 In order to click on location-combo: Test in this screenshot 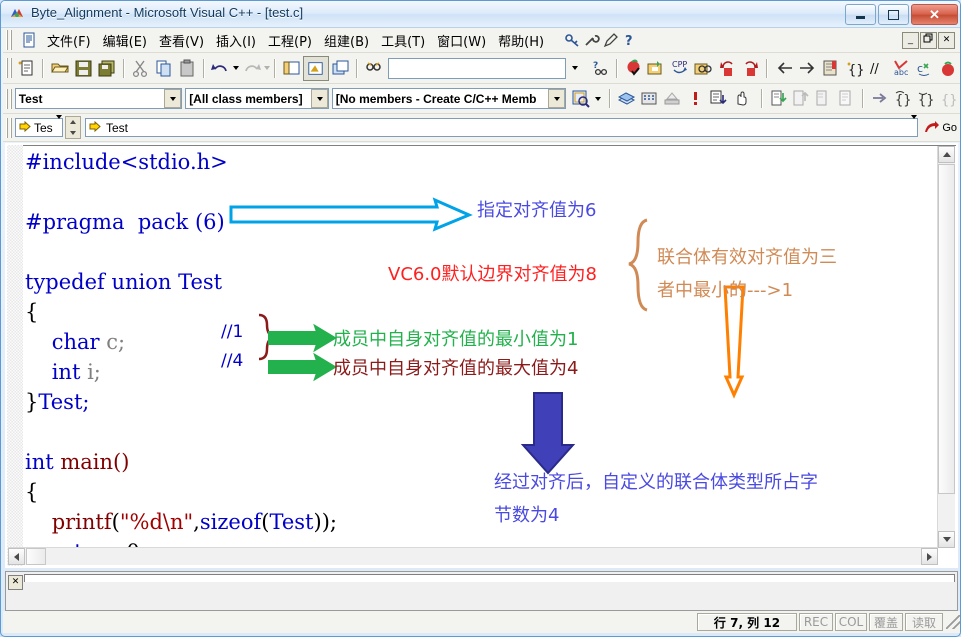, I will do `click(502, 126)`.